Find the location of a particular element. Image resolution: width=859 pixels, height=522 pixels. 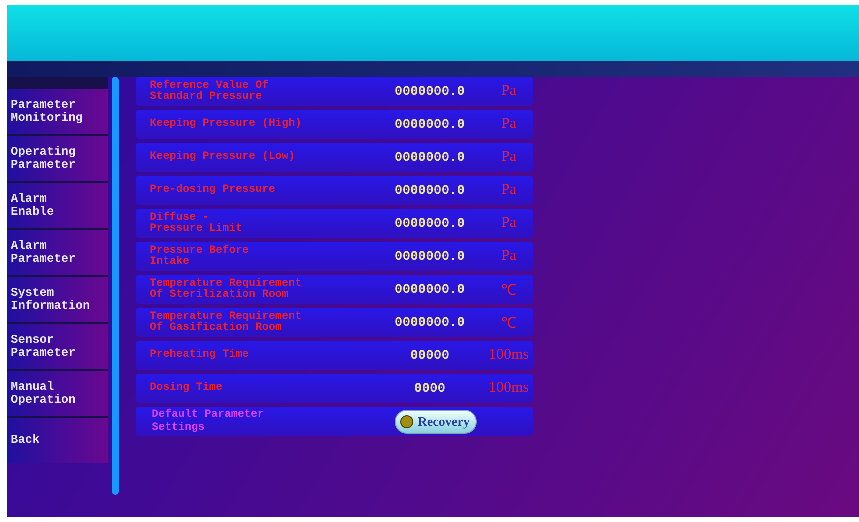

sidebar-item: Operating Parameter is located at coordinates (57, 158).